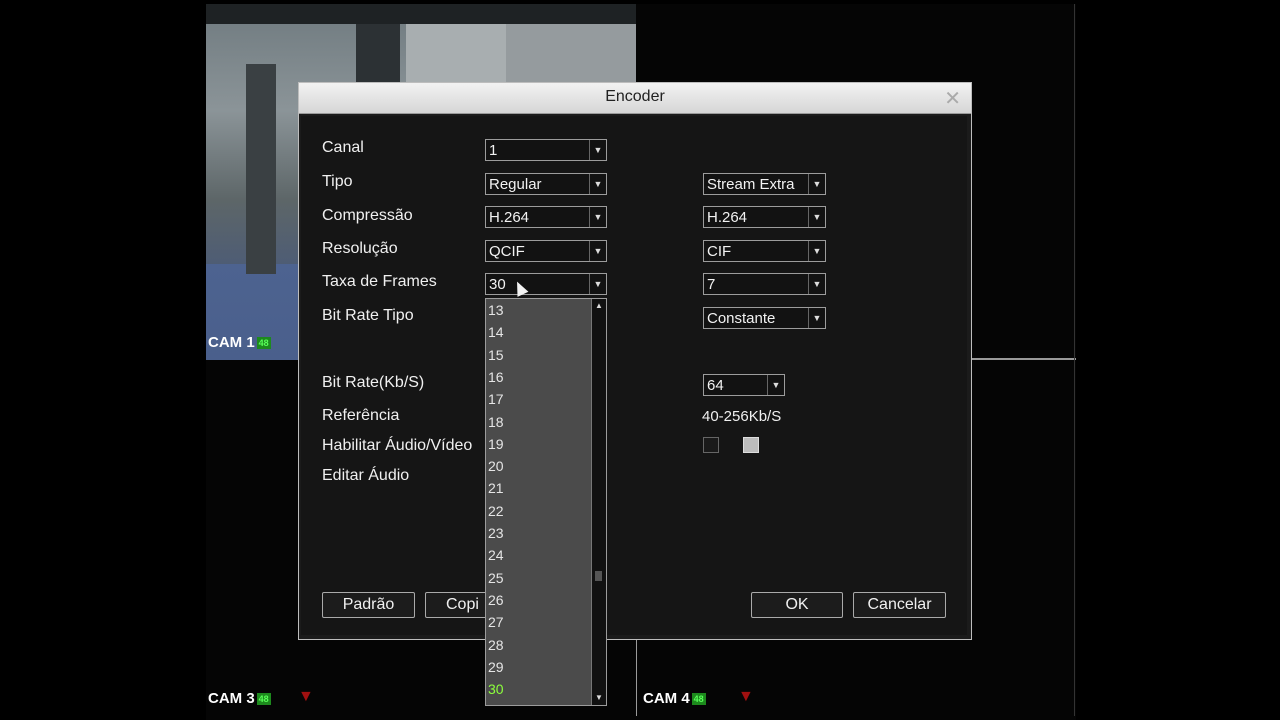  What do you see at coordinates (715, 385) in the screenshot?
I see `extra-bit-rate-value: 64` at bounding box center [715, 385].